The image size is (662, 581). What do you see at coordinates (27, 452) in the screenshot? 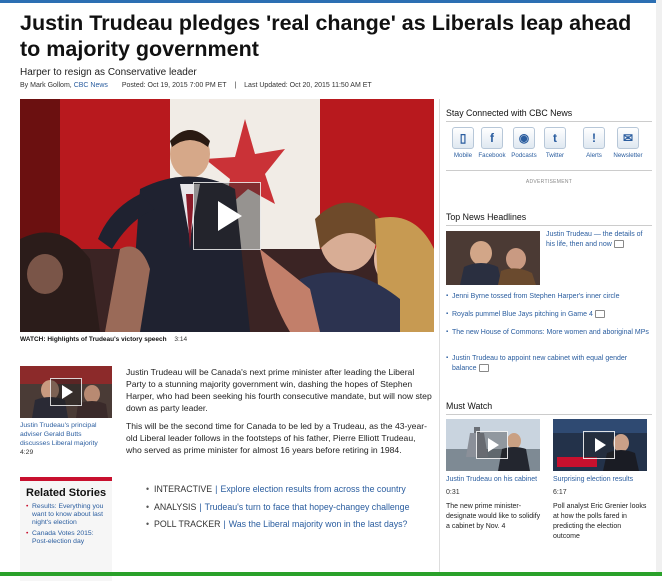
I see `side-video-duration: 4:29` at bounding box center [27, 452].